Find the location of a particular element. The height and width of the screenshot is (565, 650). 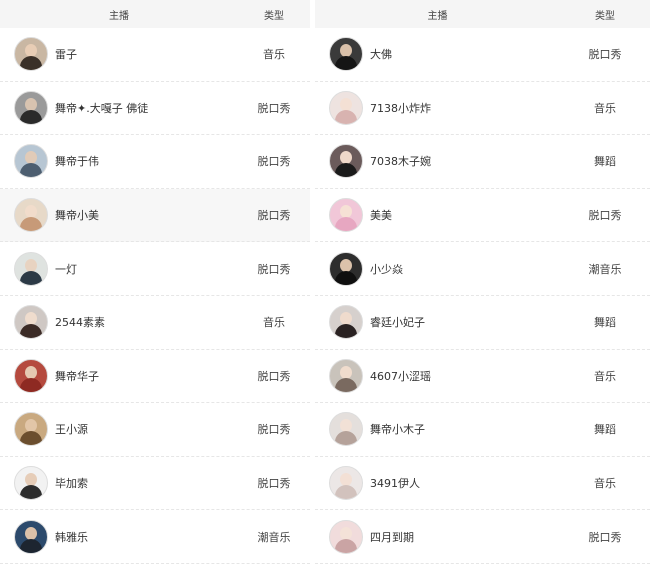

host-name: 大佛 is located at coordinates (381, 54).